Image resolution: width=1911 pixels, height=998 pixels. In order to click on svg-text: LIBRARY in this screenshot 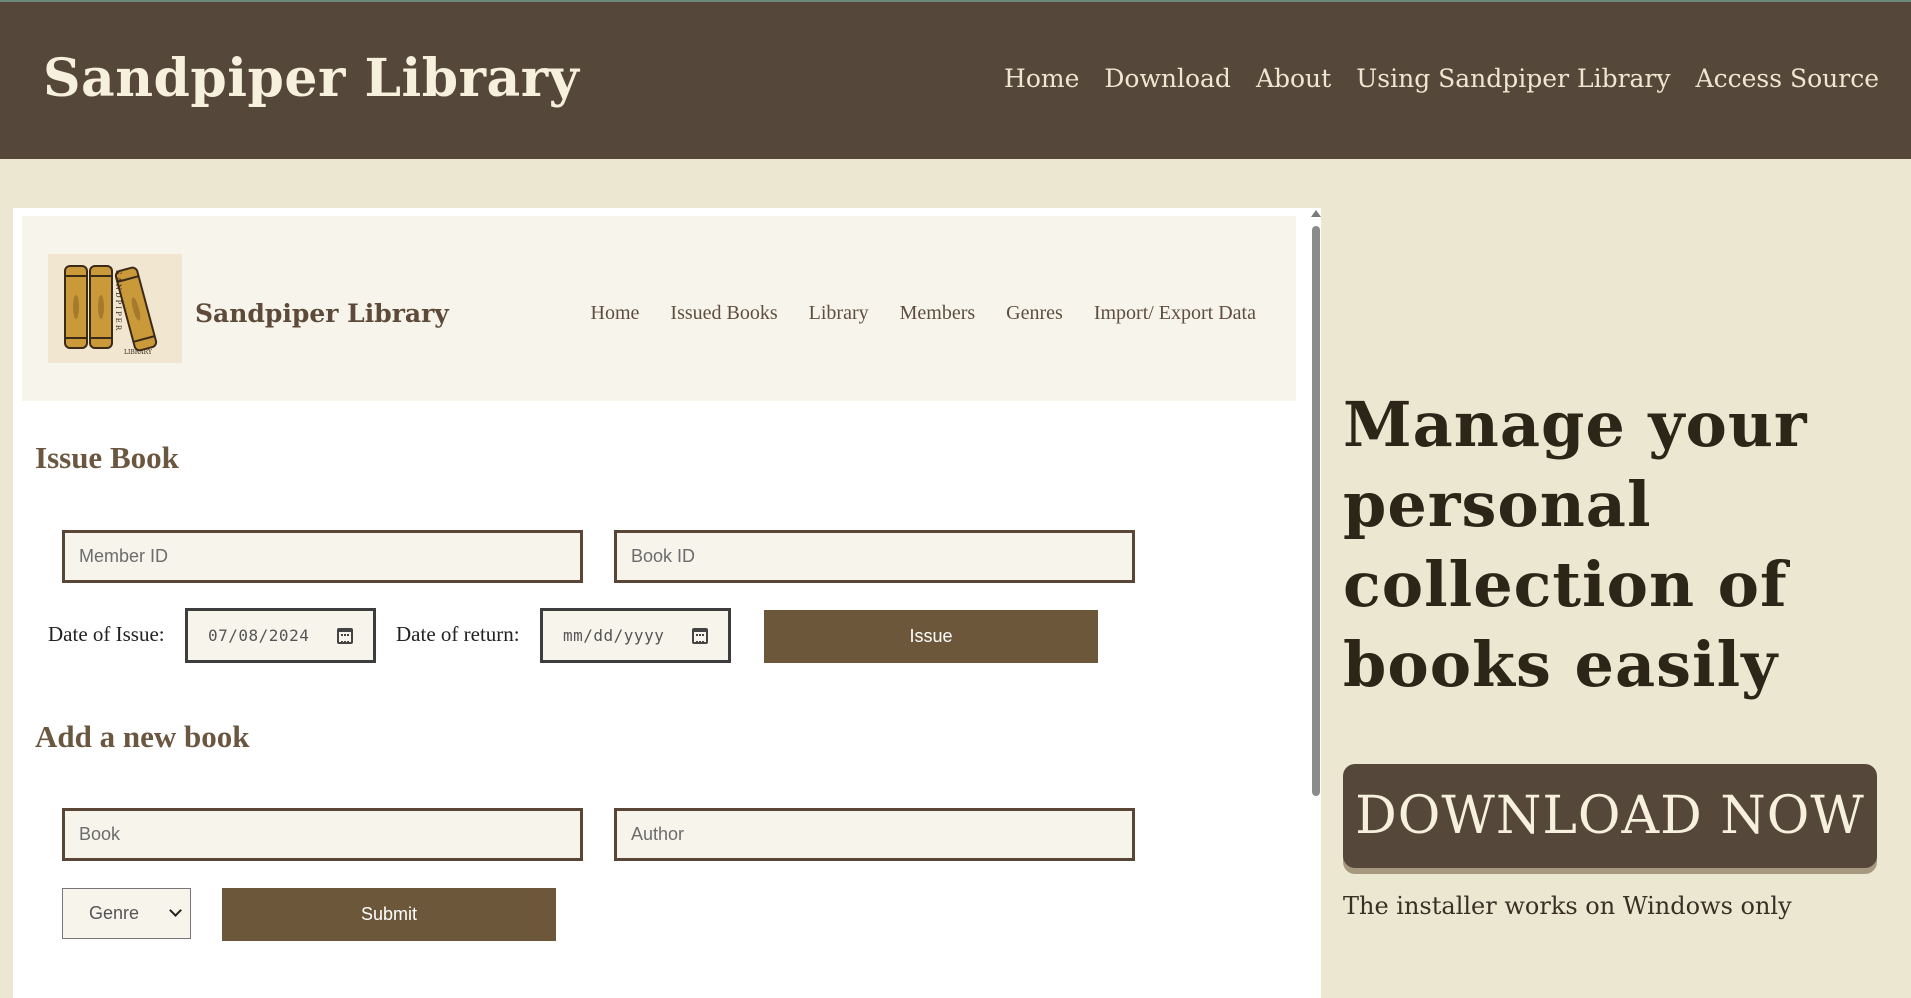, I will do `click(138, 352)`.